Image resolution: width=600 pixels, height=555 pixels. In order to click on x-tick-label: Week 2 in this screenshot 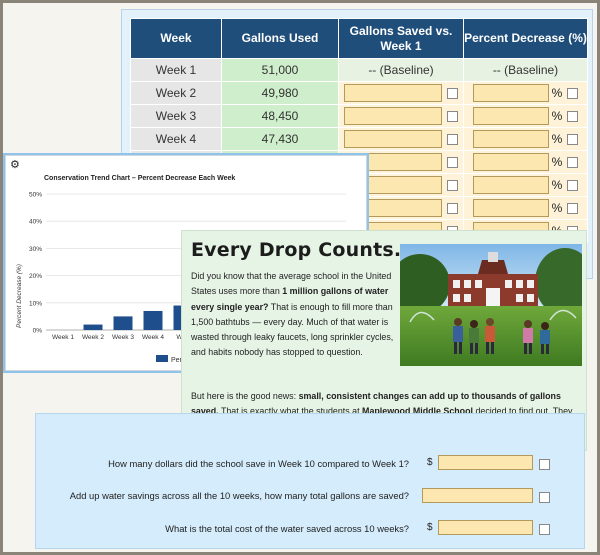, I will do `click(93, 337)`.